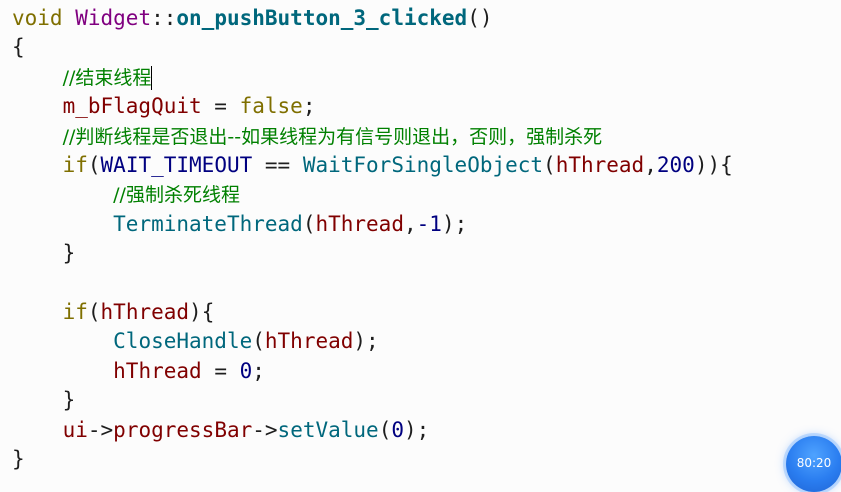  What do you see at coordinates (164, 18) in the screenshot?
I see `code-token-op: ::` at bounding box center [164, 18].